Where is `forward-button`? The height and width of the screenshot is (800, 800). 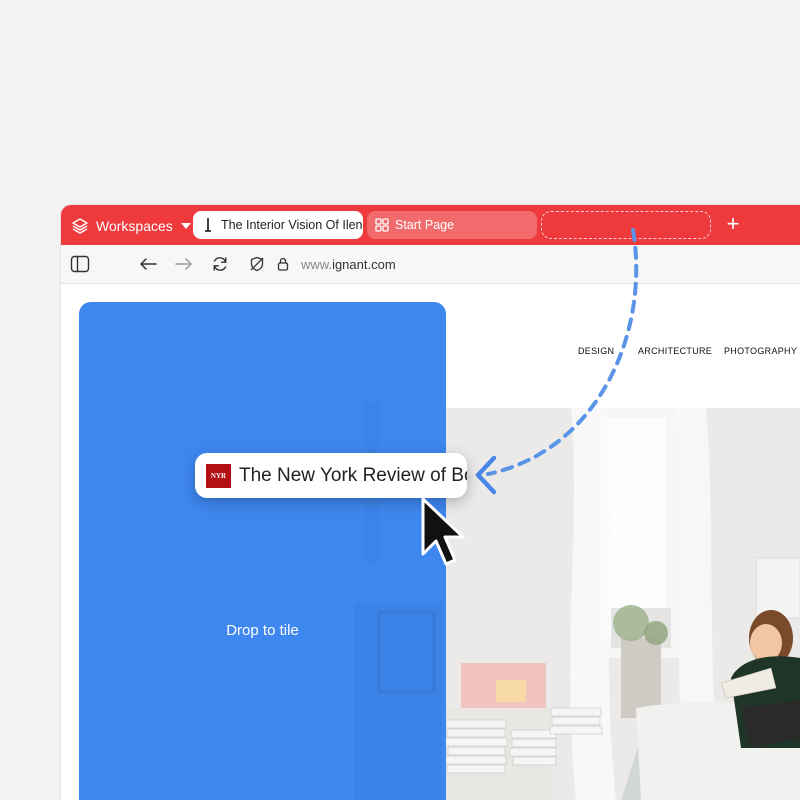
forward-button is located at coordinates (184, 264).